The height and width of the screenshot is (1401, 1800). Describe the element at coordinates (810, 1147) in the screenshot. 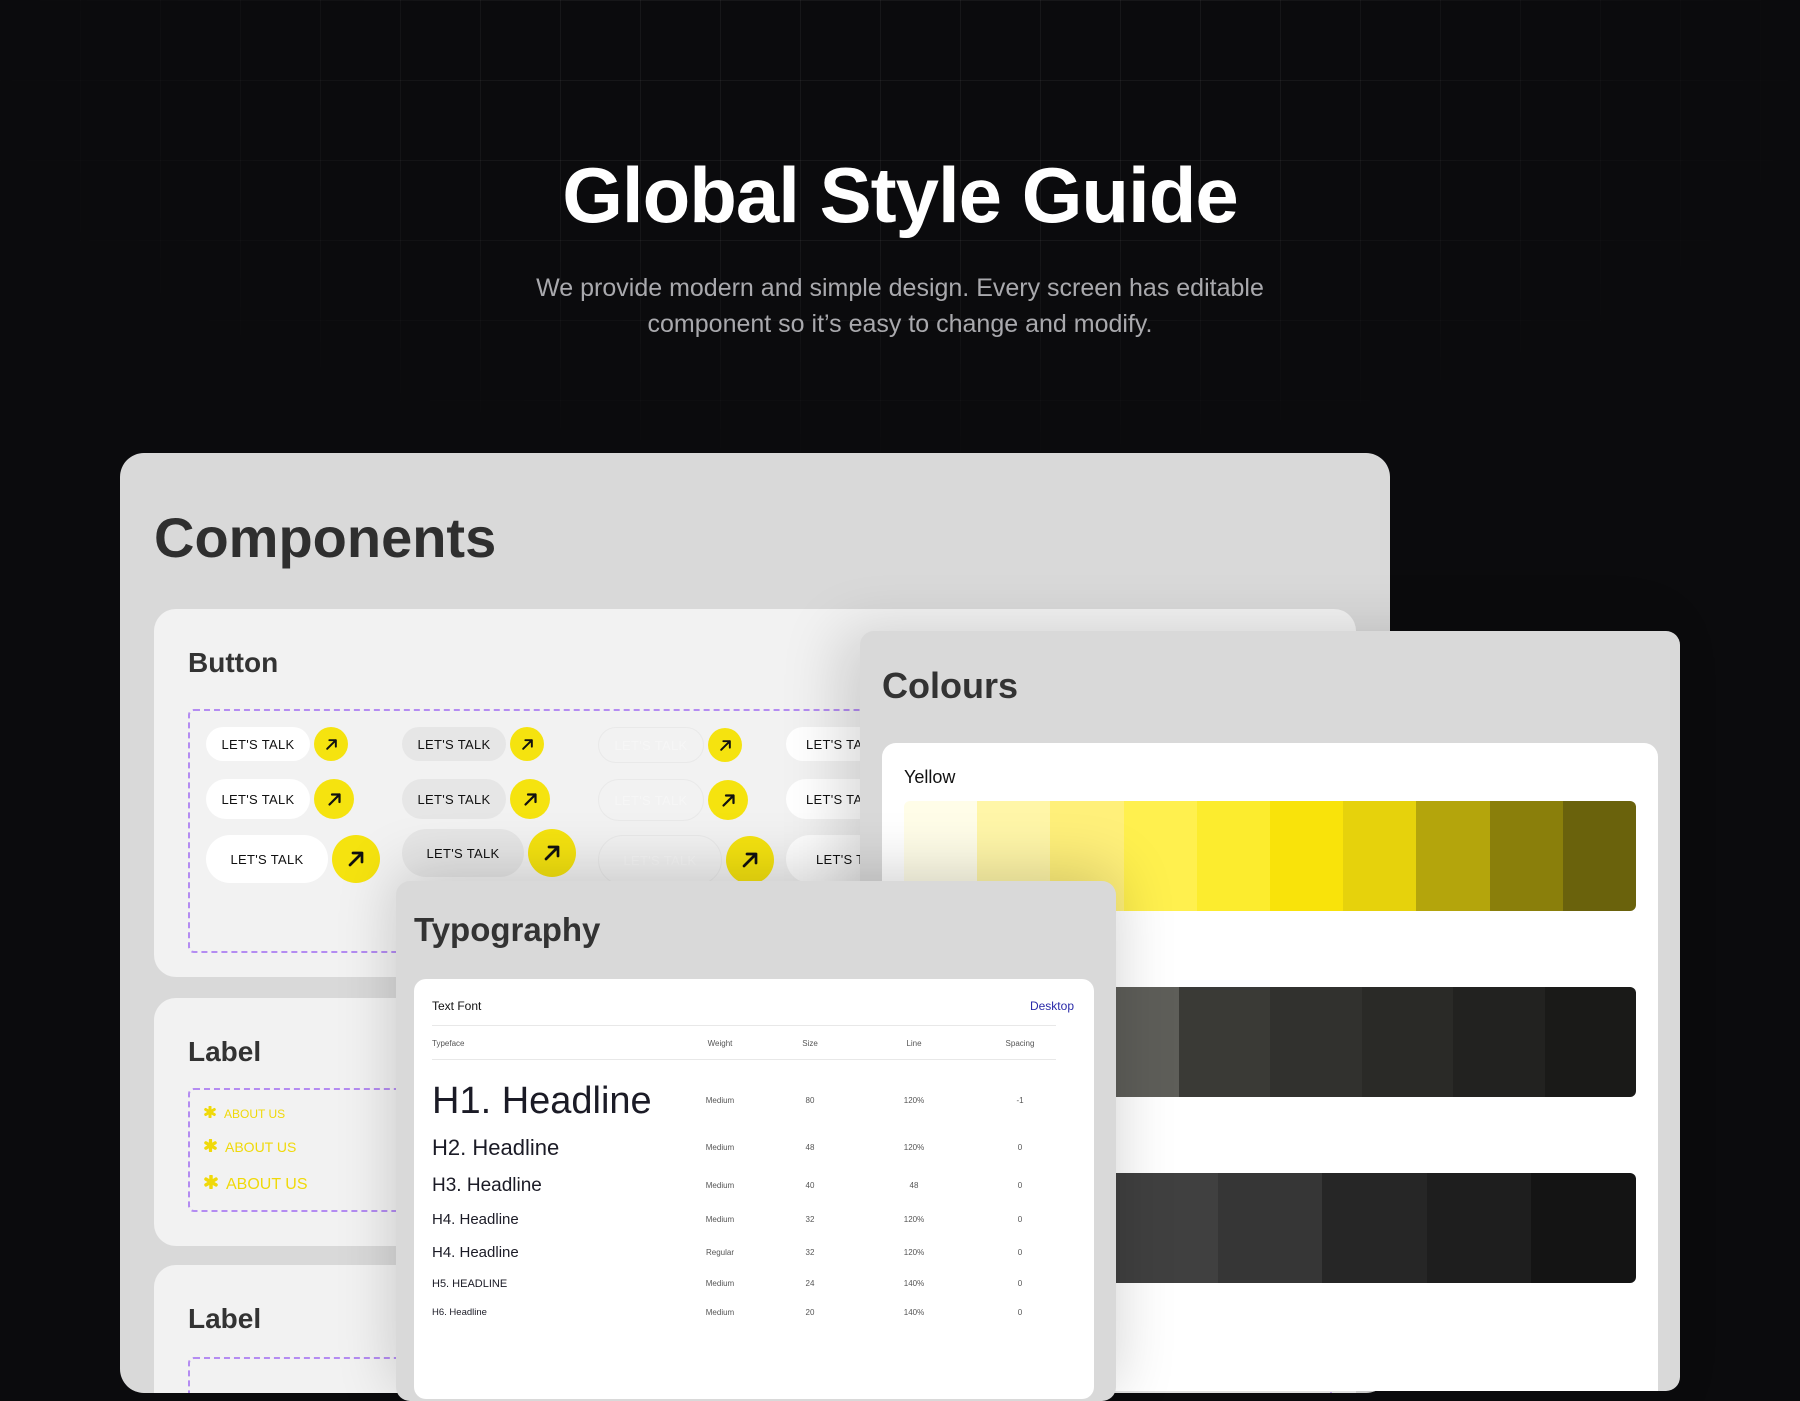

I see `size-value: 48` at that location.